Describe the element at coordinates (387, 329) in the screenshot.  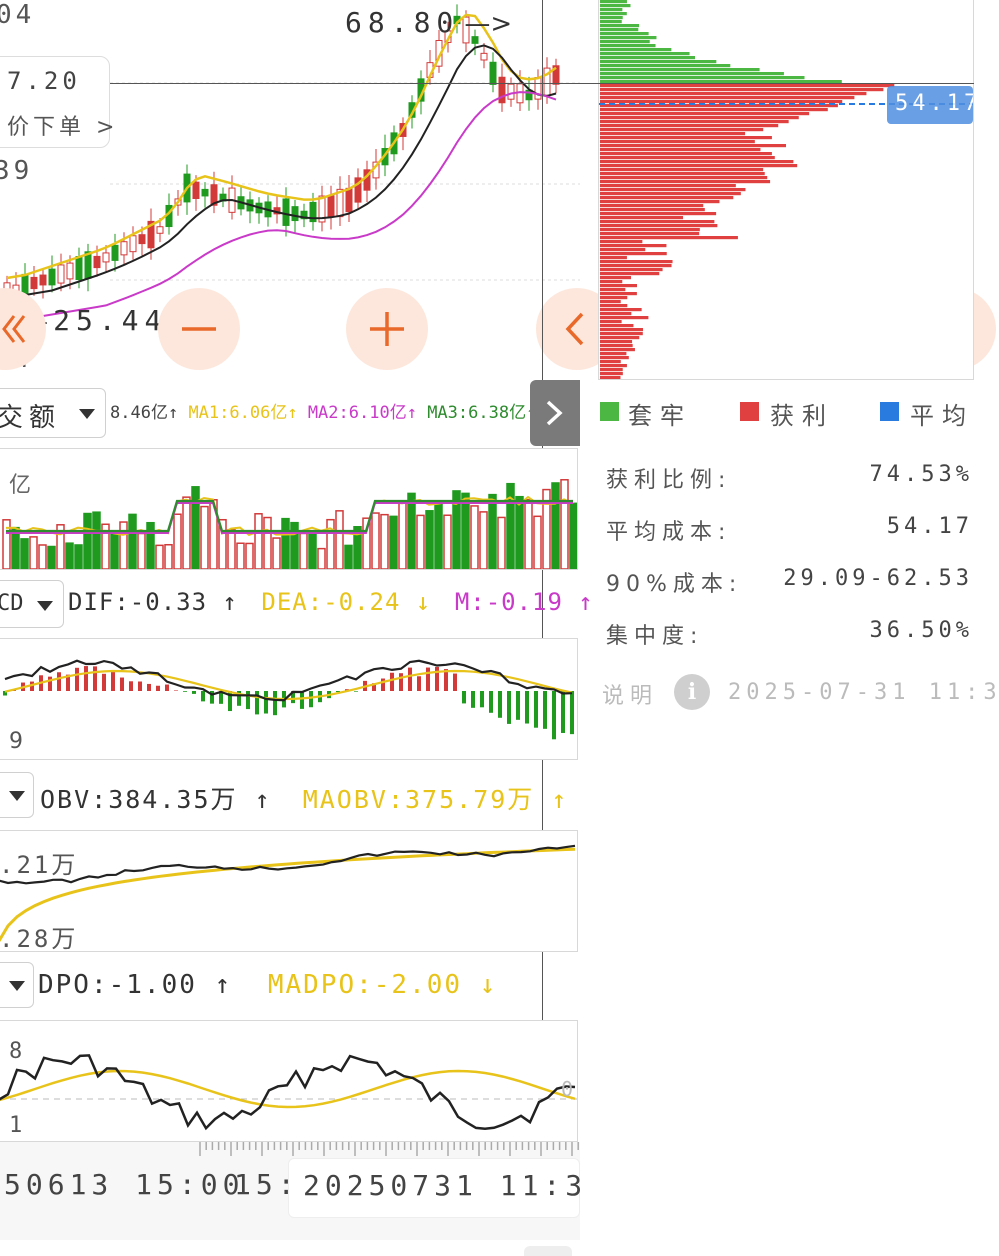
I see `zoom-in-button` at that location.